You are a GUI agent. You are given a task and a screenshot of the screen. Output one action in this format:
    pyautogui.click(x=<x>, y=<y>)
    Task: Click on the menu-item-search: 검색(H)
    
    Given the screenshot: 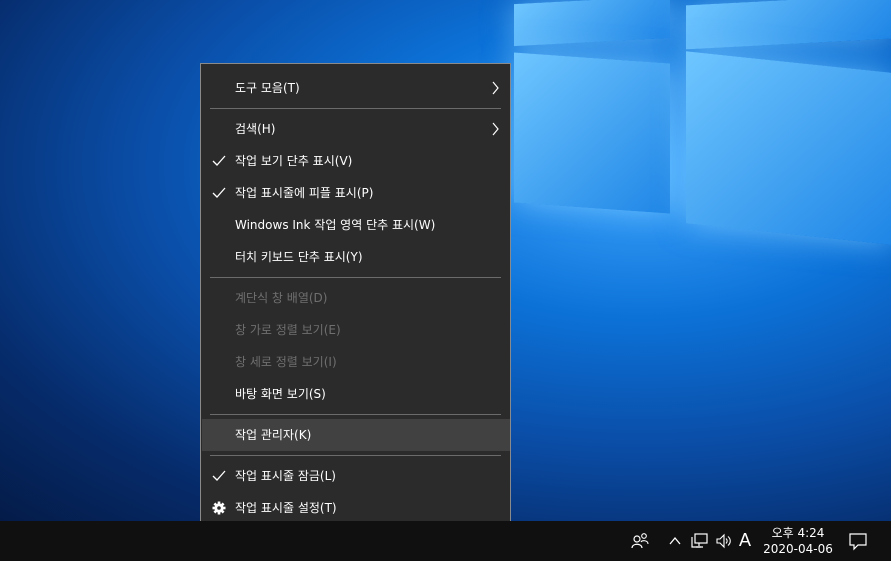 What is the action you would take?
    pyautogui.click(x=356, y=129)
    